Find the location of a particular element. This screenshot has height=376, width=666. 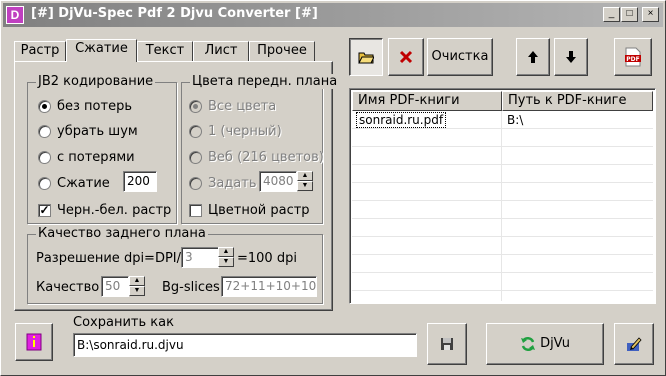

move-down-button is located at coordinates (571, 57).